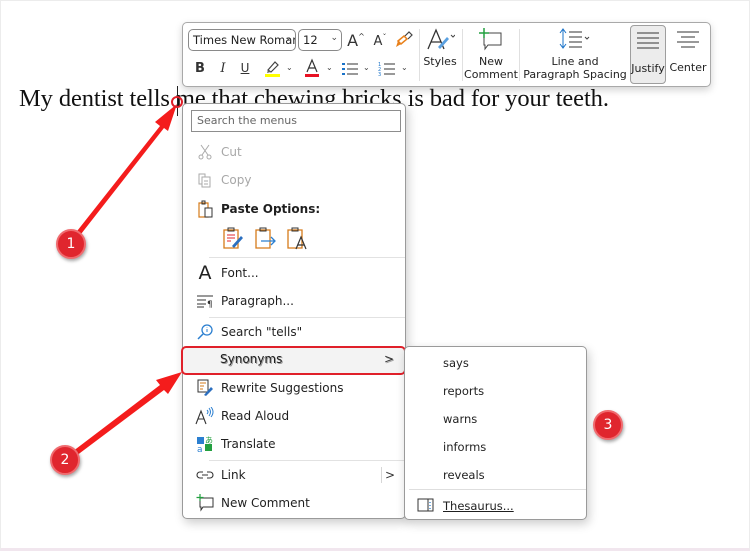 The width and height of the screenshot is (750, 551). I want to click on font-size-select: 12 ⌄, so click(320, 40).